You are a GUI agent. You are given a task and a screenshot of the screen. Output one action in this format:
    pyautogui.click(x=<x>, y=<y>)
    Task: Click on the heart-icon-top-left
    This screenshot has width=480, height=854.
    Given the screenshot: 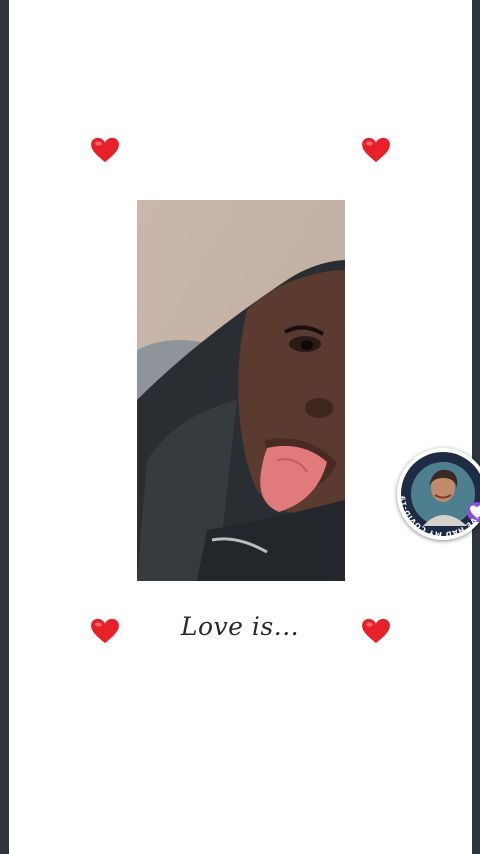 What is the action you would take?
    pyautogui.click(x=105, y=150)
    